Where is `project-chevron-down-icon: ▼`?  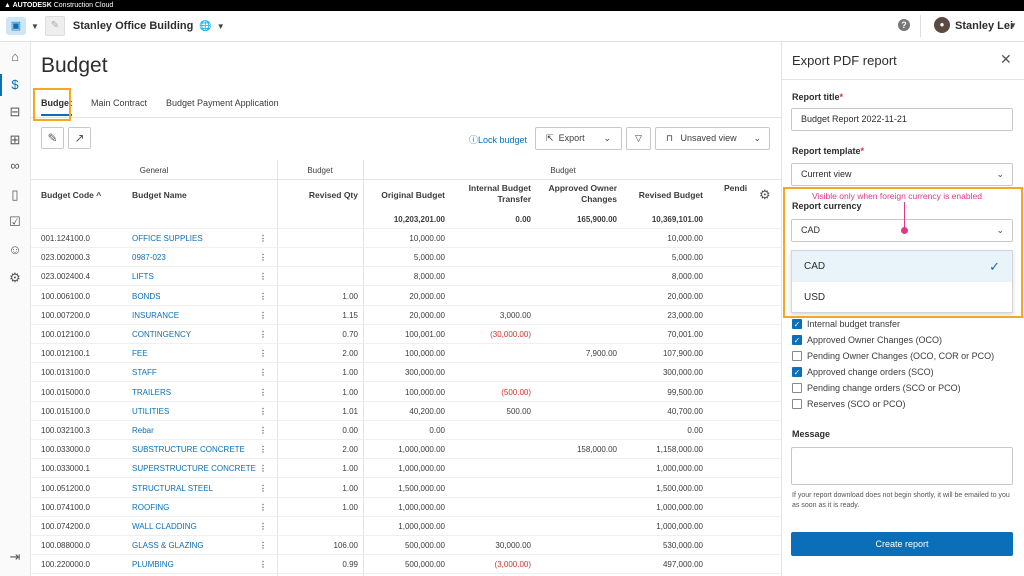 project-chevron-down-icon: ▼ is located at coordinates (221, 26).